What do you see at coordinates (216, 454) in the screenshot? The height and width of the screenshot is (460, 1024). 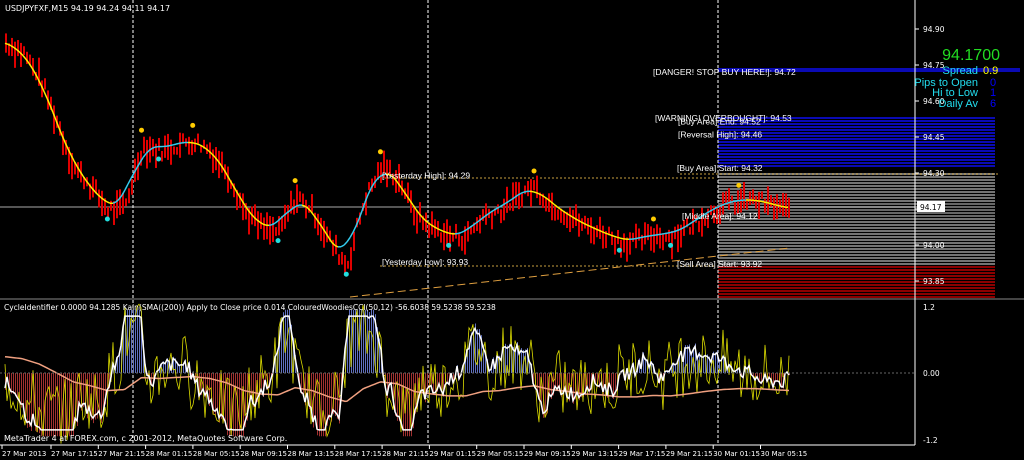 I see `x-tick-label: 28 Mar 05:15` at bounding box center [216, 454].